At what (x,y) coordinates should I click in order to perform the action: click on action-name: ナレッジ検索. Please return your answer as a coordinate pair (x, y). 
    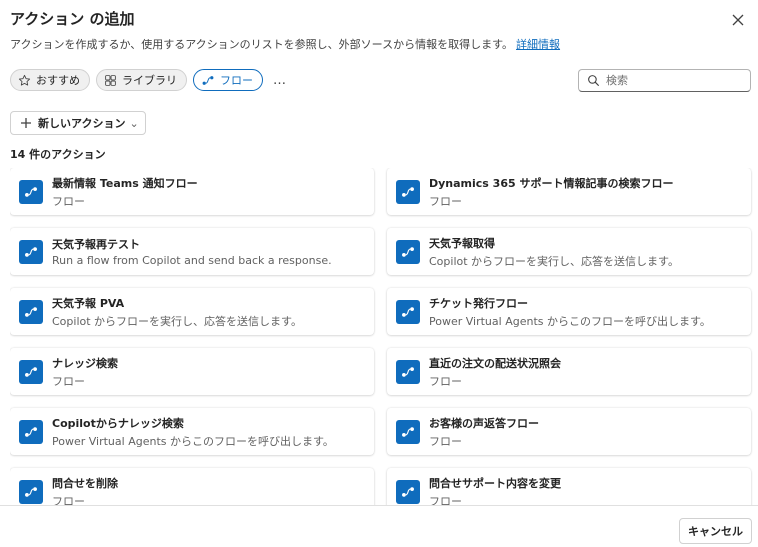
    Looking at the image, I should click on (85, 363).